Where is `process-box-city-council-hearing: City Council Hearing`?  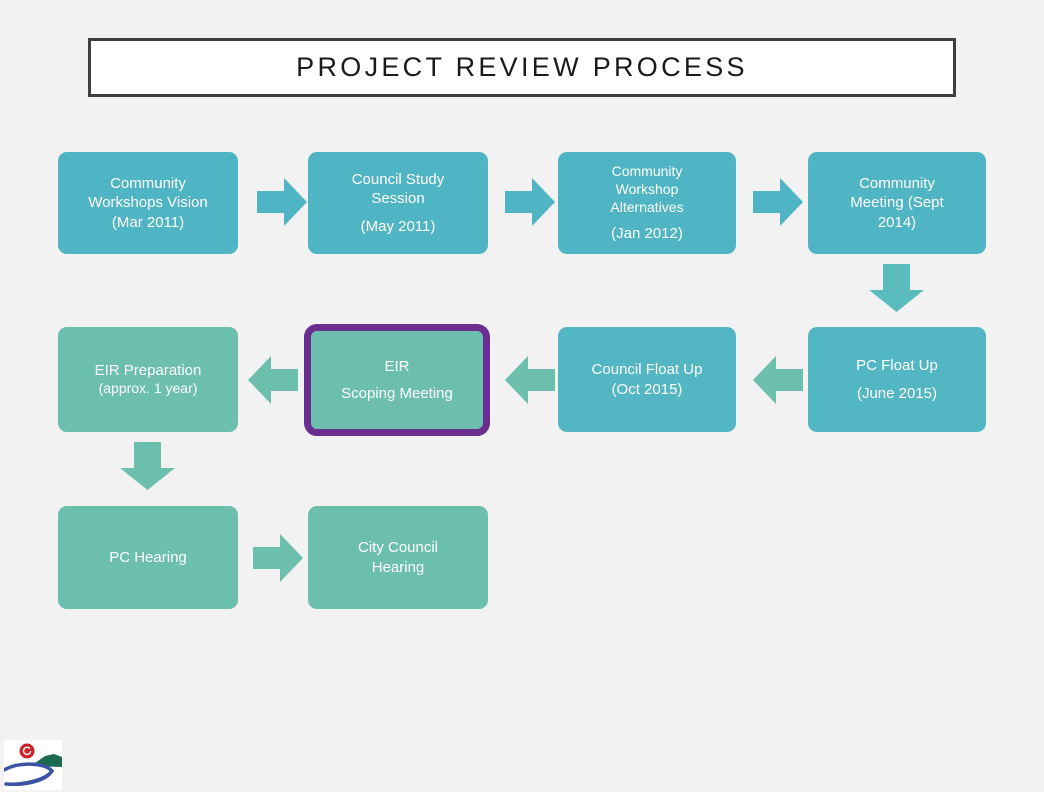 process-box-city-council-hearing: City Council Hearing is located at coordinates (398, 557).